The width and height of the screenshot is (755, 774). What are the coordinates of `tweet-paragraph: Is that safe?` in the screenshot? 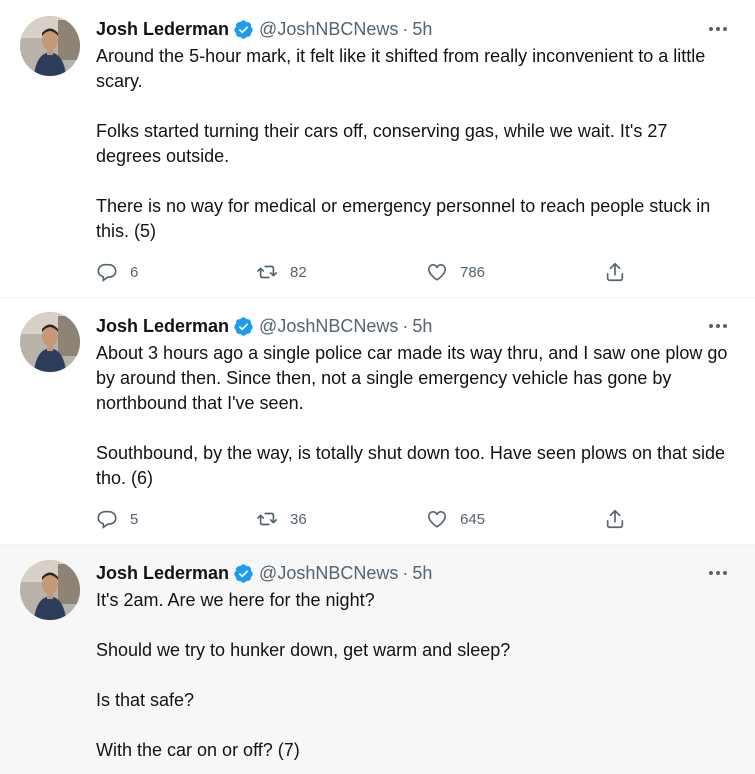 It's located at (145, 700).